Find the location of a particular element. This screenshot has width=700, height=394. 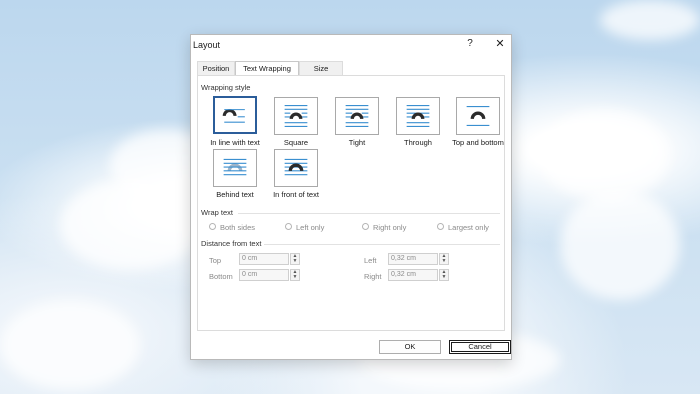

wrap-text-divider is located at coordinates (369, 213).